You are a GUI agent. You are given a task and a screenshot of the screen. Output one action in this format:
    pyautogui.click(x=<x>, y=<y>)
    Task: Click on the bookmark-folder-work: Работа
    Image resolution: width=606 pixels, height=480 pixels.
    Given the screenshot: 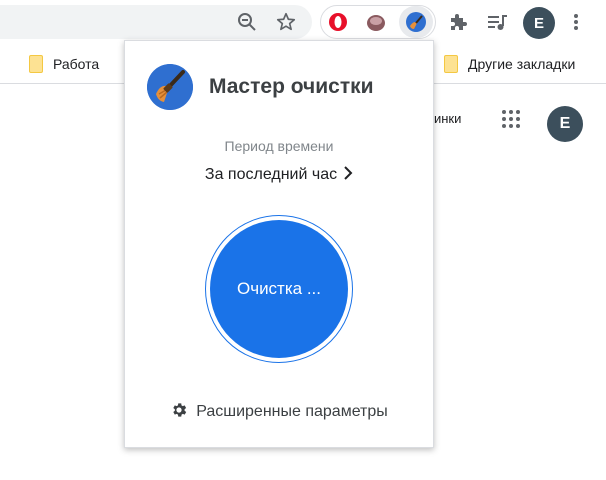 What is the action you would take?
    pyautogui.click(x=64, y=64)
    